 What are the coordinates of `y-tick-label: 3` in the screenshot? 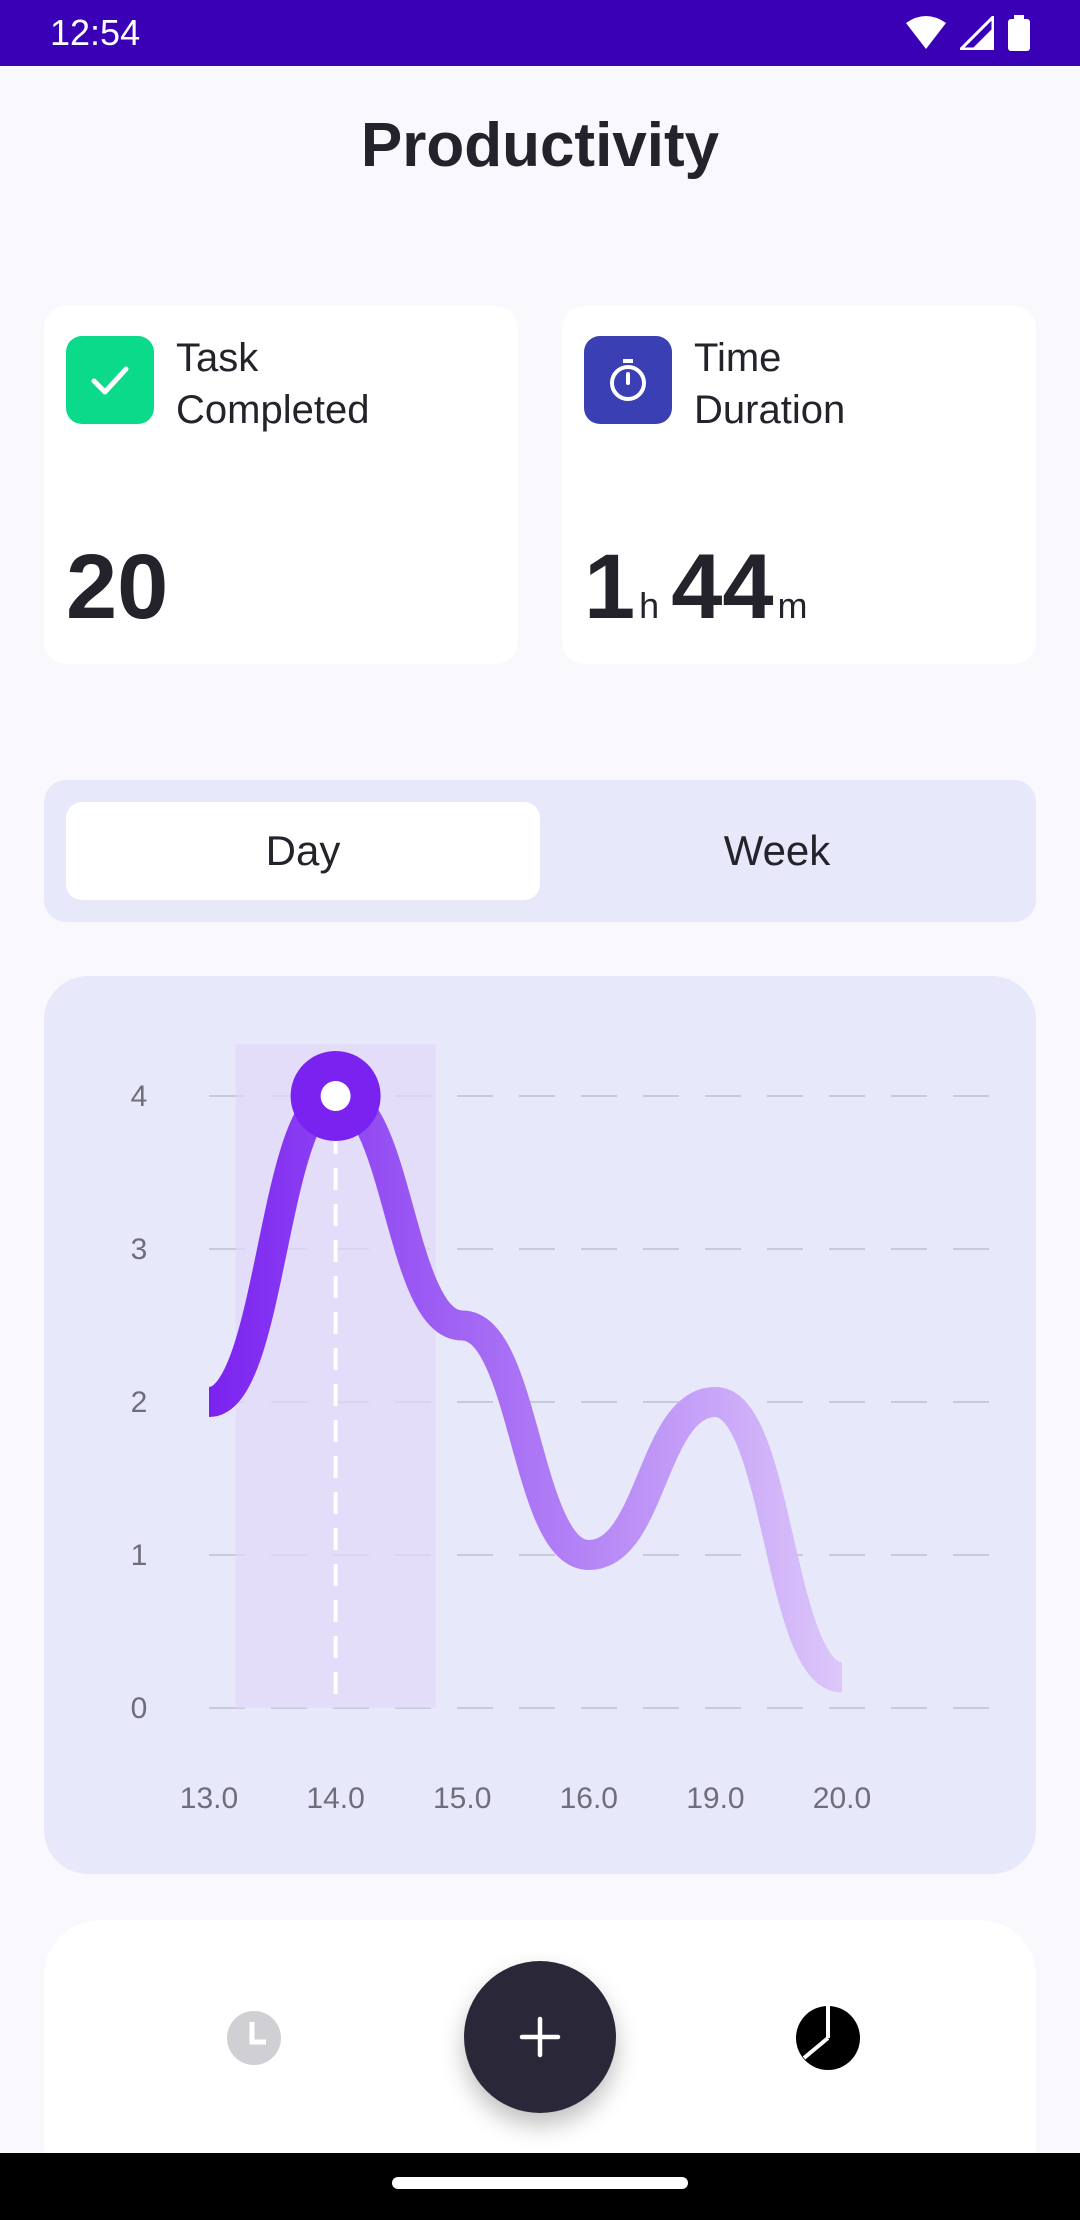 It's located at (139, 1249).